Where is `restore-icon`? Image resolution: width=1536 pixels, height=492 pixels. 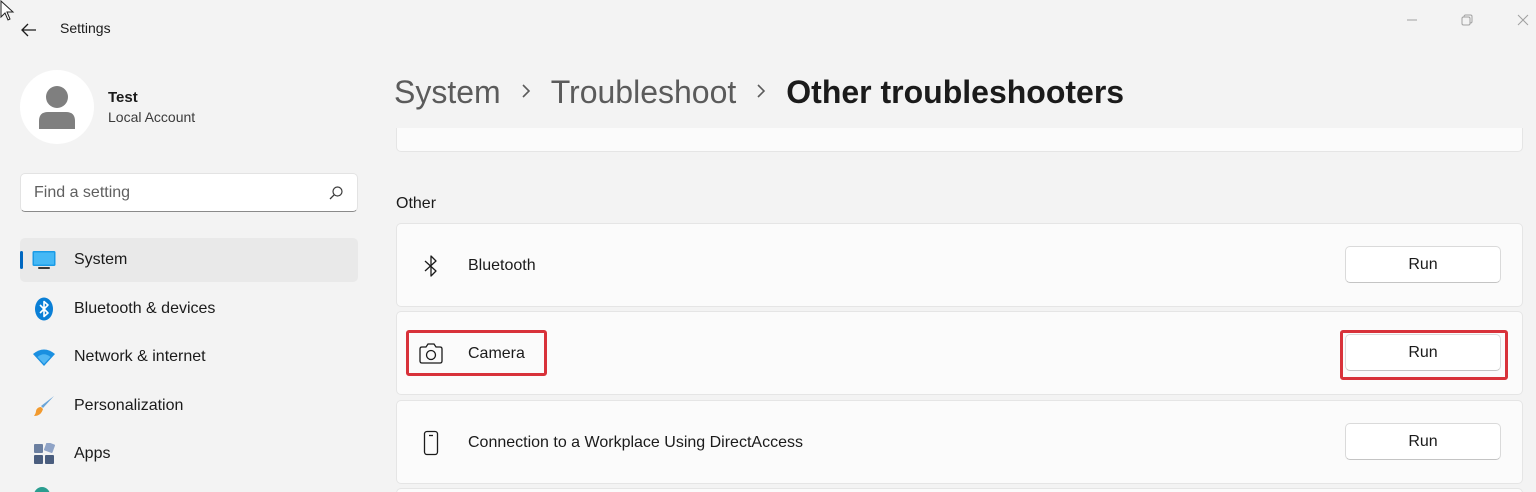 restore-icon is located at coordinates (1467, 20).